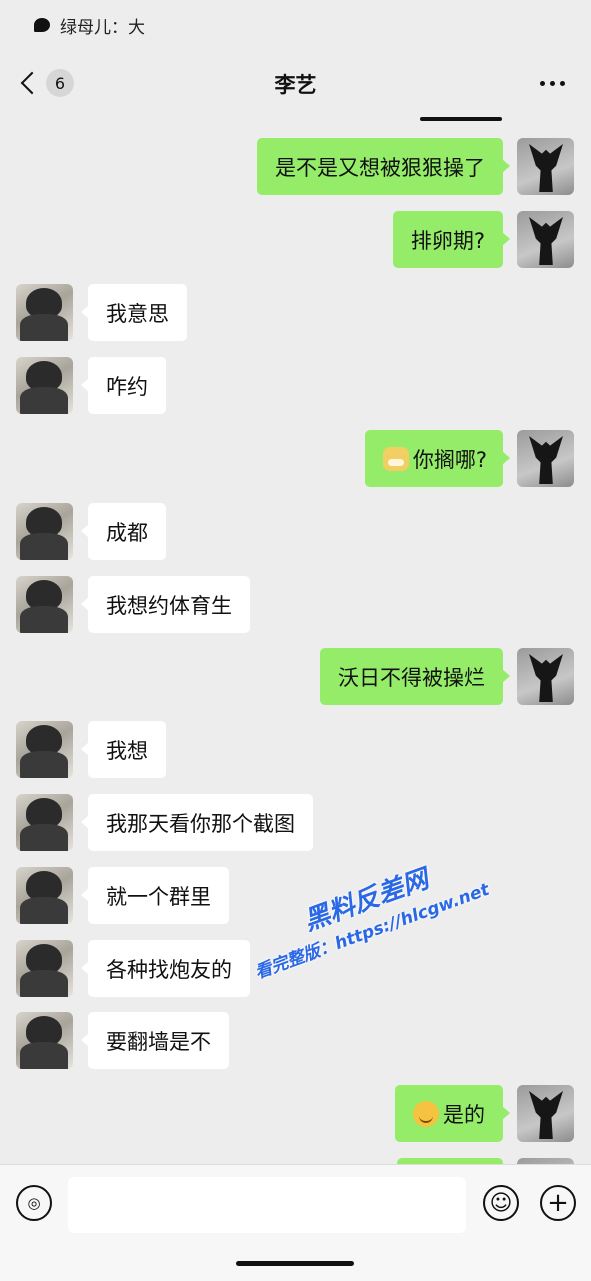 The height and width of the screenshot is (1281, 591). What do you see at coordinates (295, 1263) in the screenshot?
I see `home-indicator` at bounding box center [295, 1263].